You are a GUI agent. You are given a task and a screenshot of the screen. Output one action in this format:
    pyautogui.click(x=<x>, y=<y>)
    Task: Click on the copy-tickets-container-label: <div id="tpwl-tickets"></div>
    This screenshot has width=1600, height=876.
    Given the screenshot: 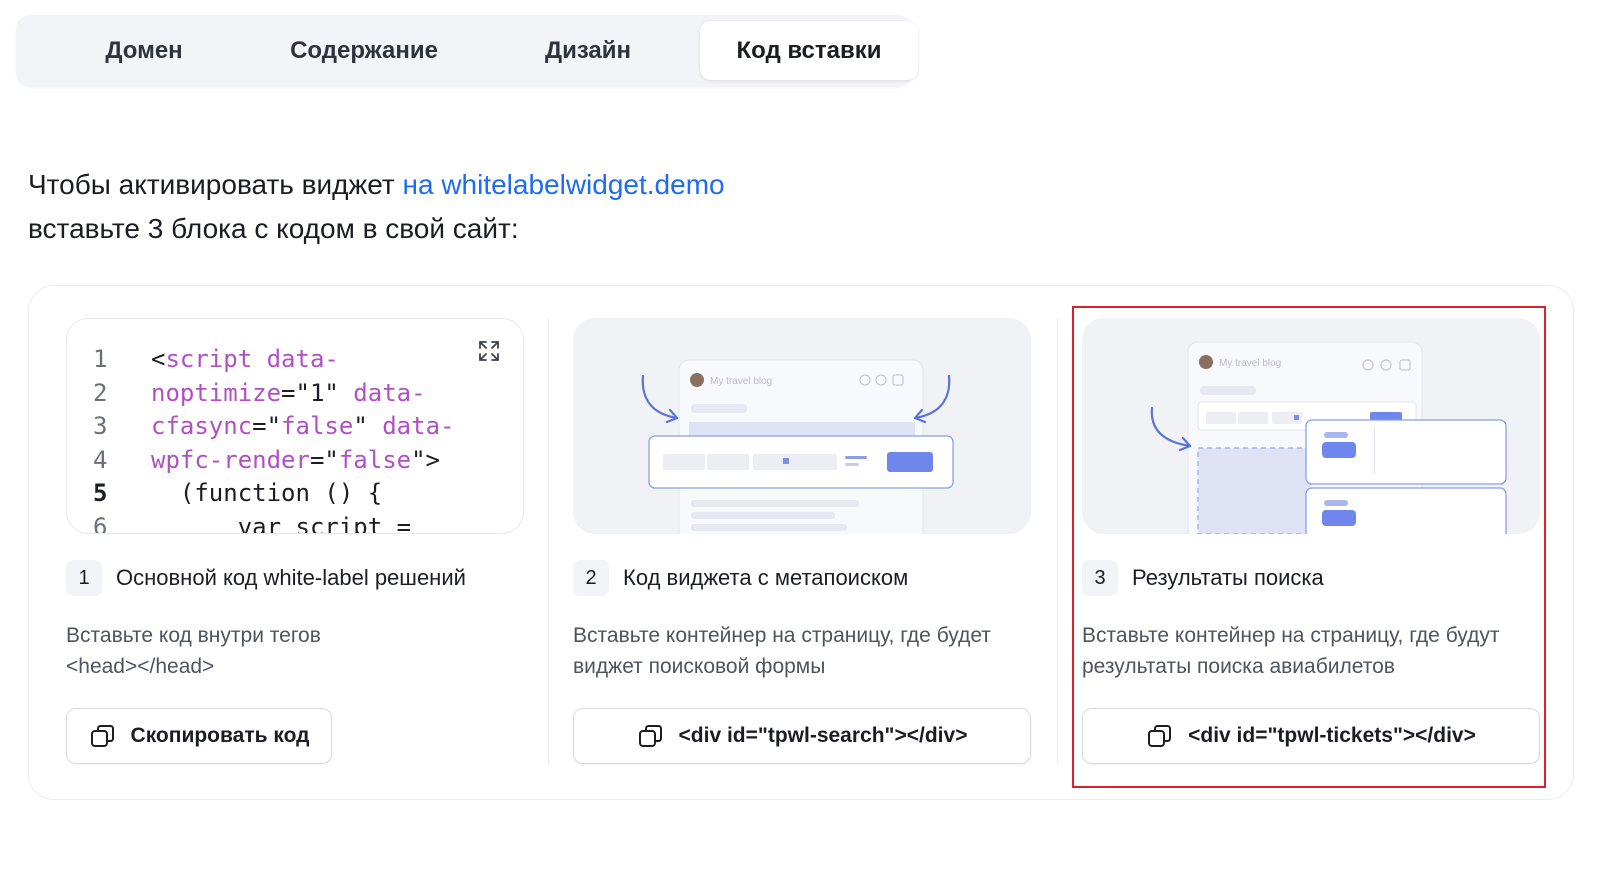 What is the action you would take?
    pyautogui.click(x=1332, y=735)
    